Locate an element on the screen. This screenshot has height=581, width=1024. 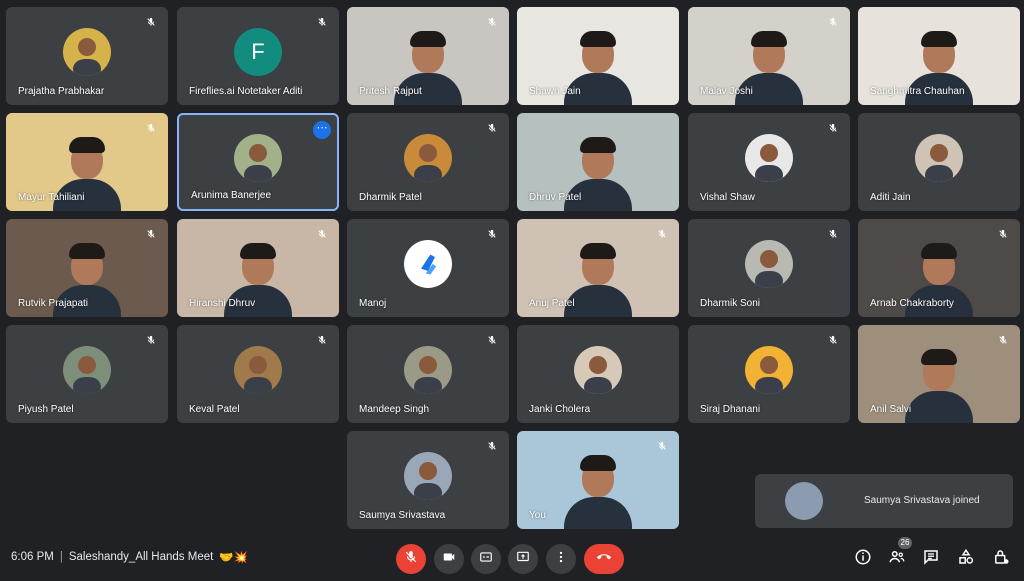
participant-name: Vishal Shaw is located at coordinates (727, 197).